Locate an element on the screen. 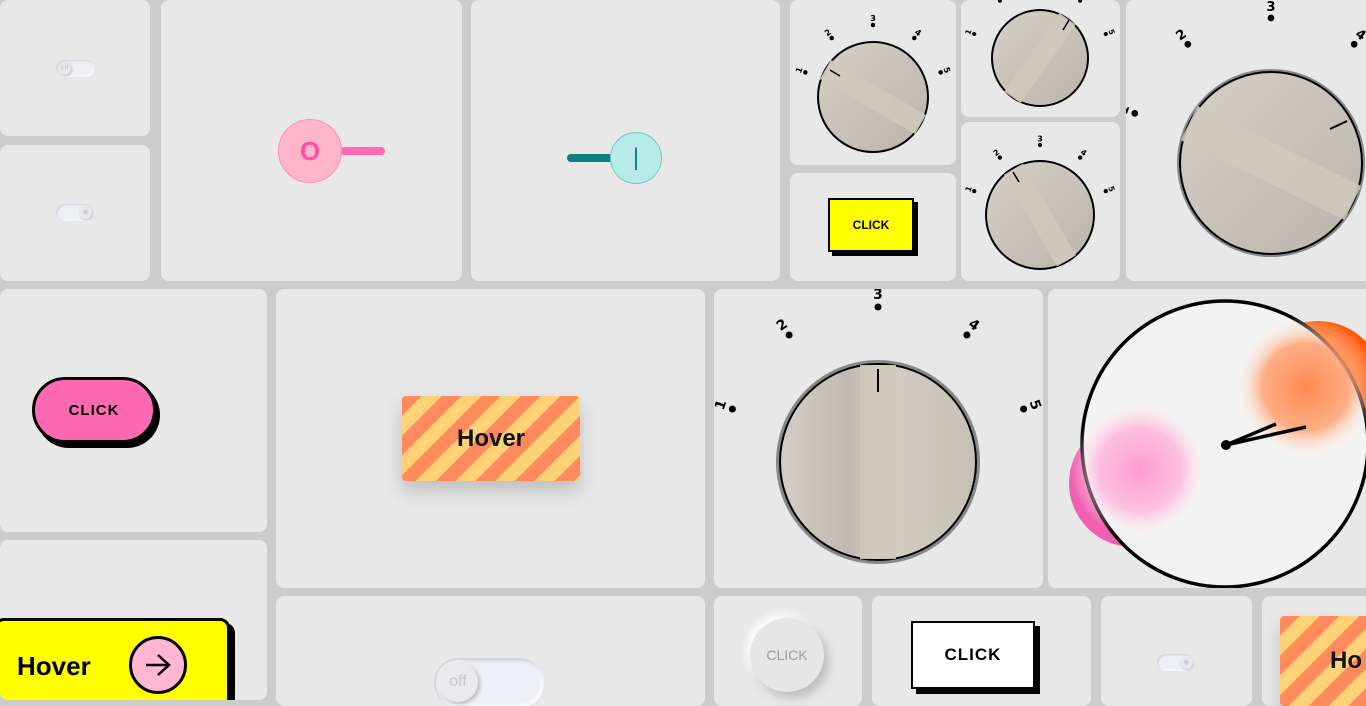 This screenshot has height=706, width=1366. tile-pink-switch: O is located at coordinates (311, 140).